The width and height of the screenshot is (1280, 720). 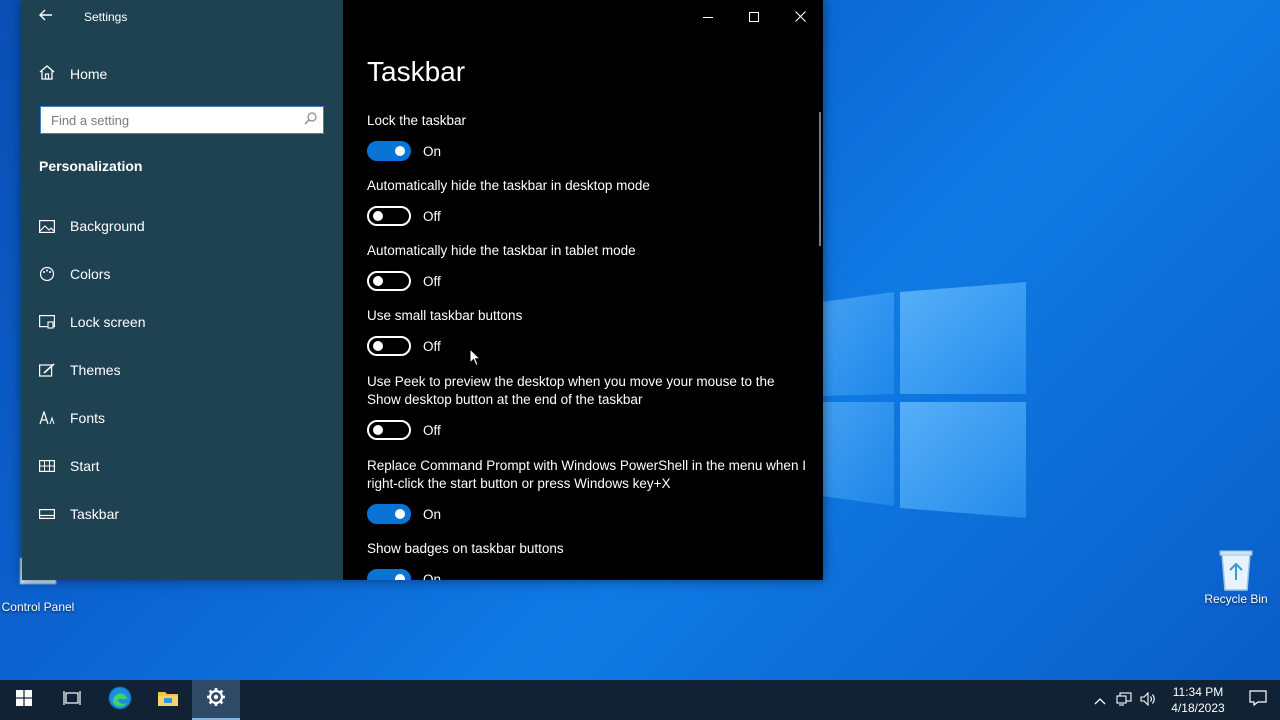 I want to click on settings-taskbar-button, so click(x=216, y=700).